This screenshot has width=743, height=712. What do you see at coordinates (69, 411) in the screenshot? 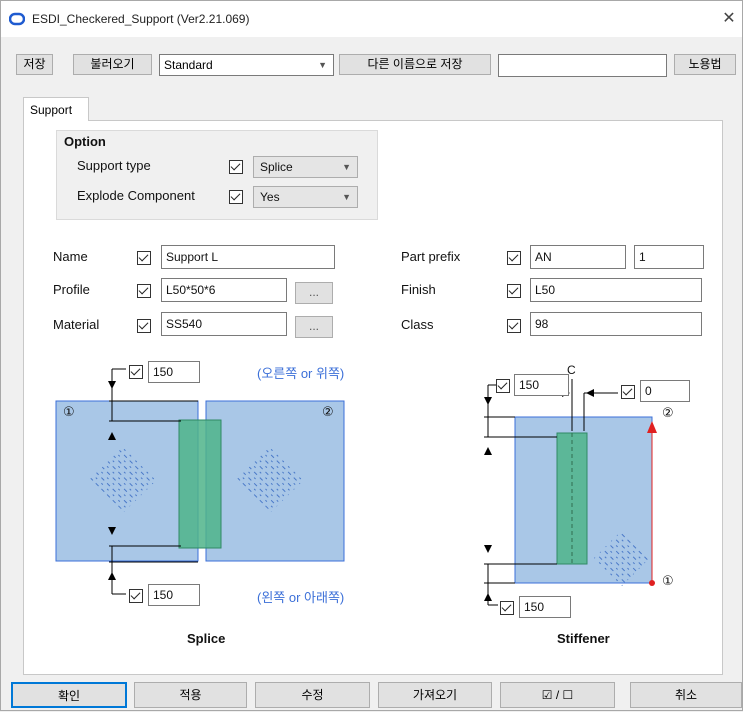
I see `splice-marker-1: ①` at bounding box center [69, 411].